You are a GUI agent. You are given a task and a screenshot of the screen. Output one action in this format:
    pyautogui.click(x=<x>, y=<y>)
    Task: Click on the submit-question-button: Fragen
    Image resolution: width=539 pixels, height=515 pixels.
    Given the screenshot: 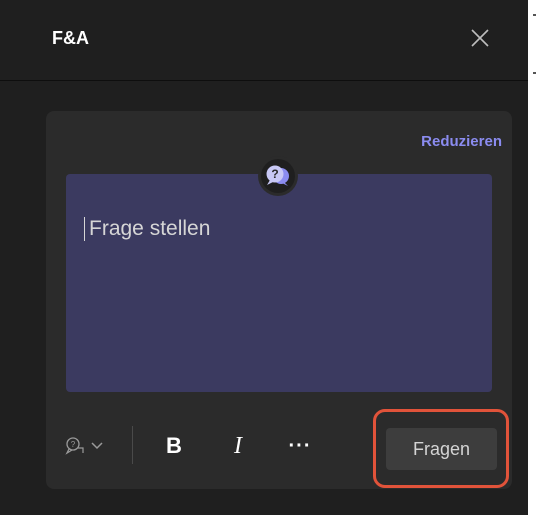 What is the action you would take?
    pyautogui.click(x=441, y=449)
    